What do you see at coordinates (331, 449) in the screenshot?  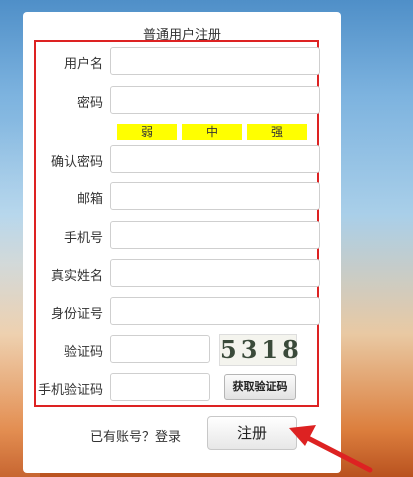 I see `arrow-icon` at bounding box center [331, 449].